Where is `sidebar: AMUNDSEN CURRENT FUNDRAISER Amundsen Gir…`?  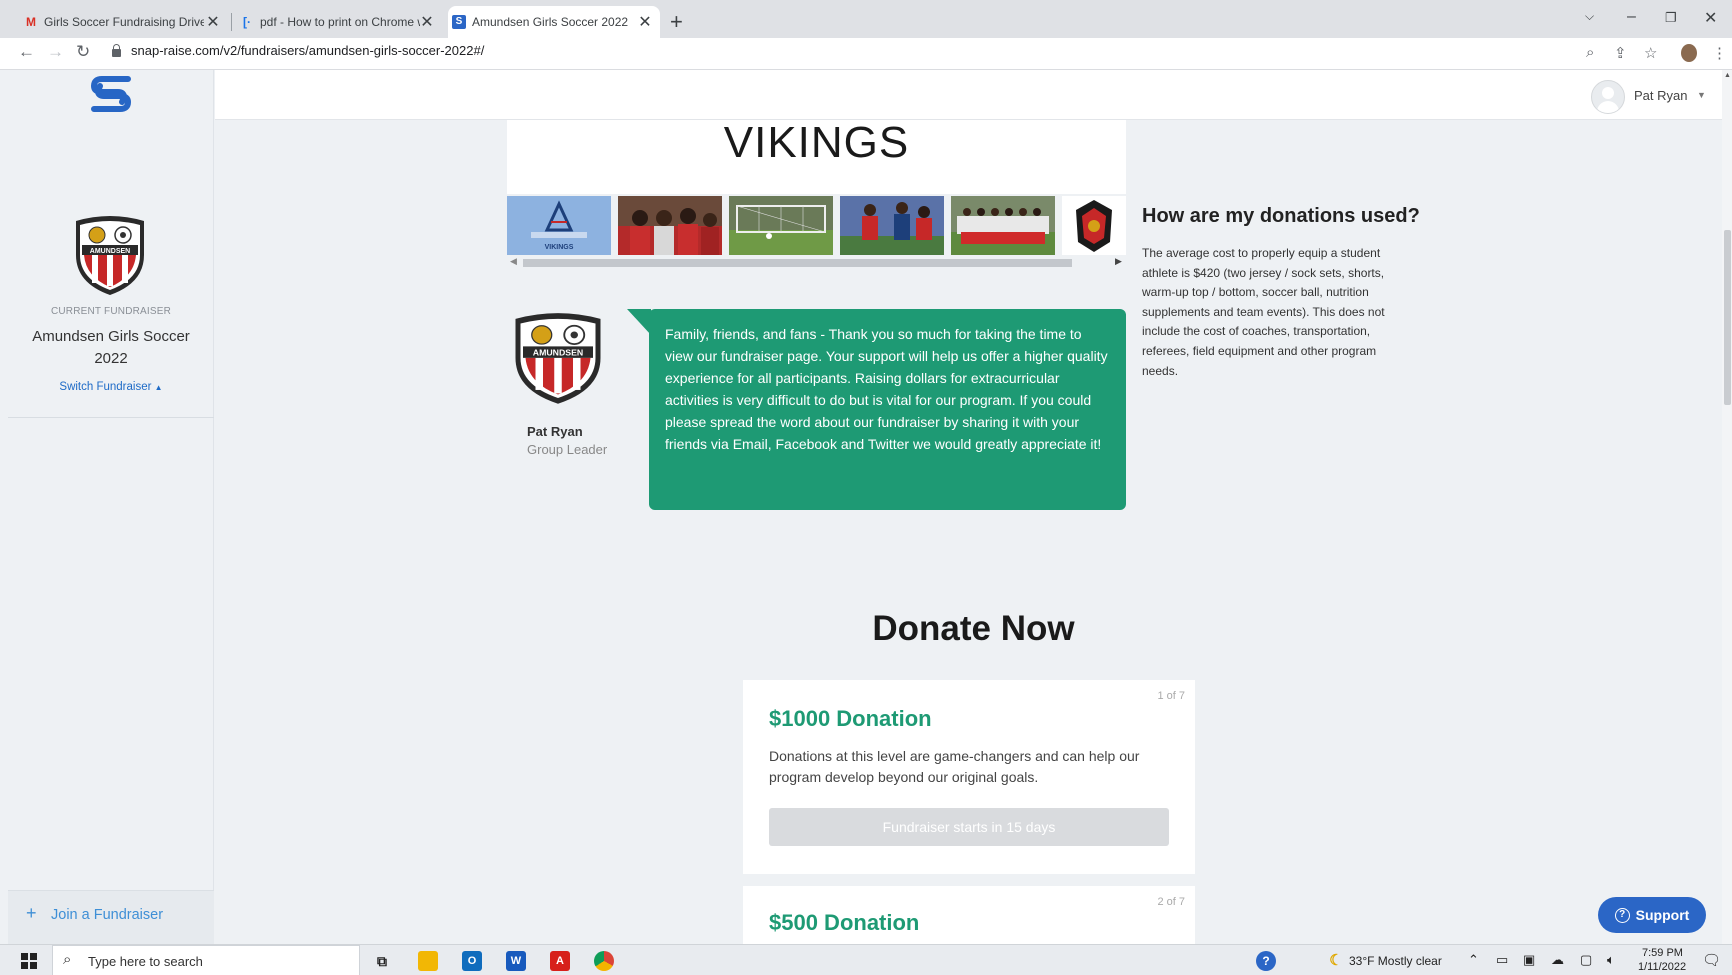 sidebar: AMUNDSEN CURRENT FUNDRAISER Amundsen Gir… is located at coordinates (111, 507).